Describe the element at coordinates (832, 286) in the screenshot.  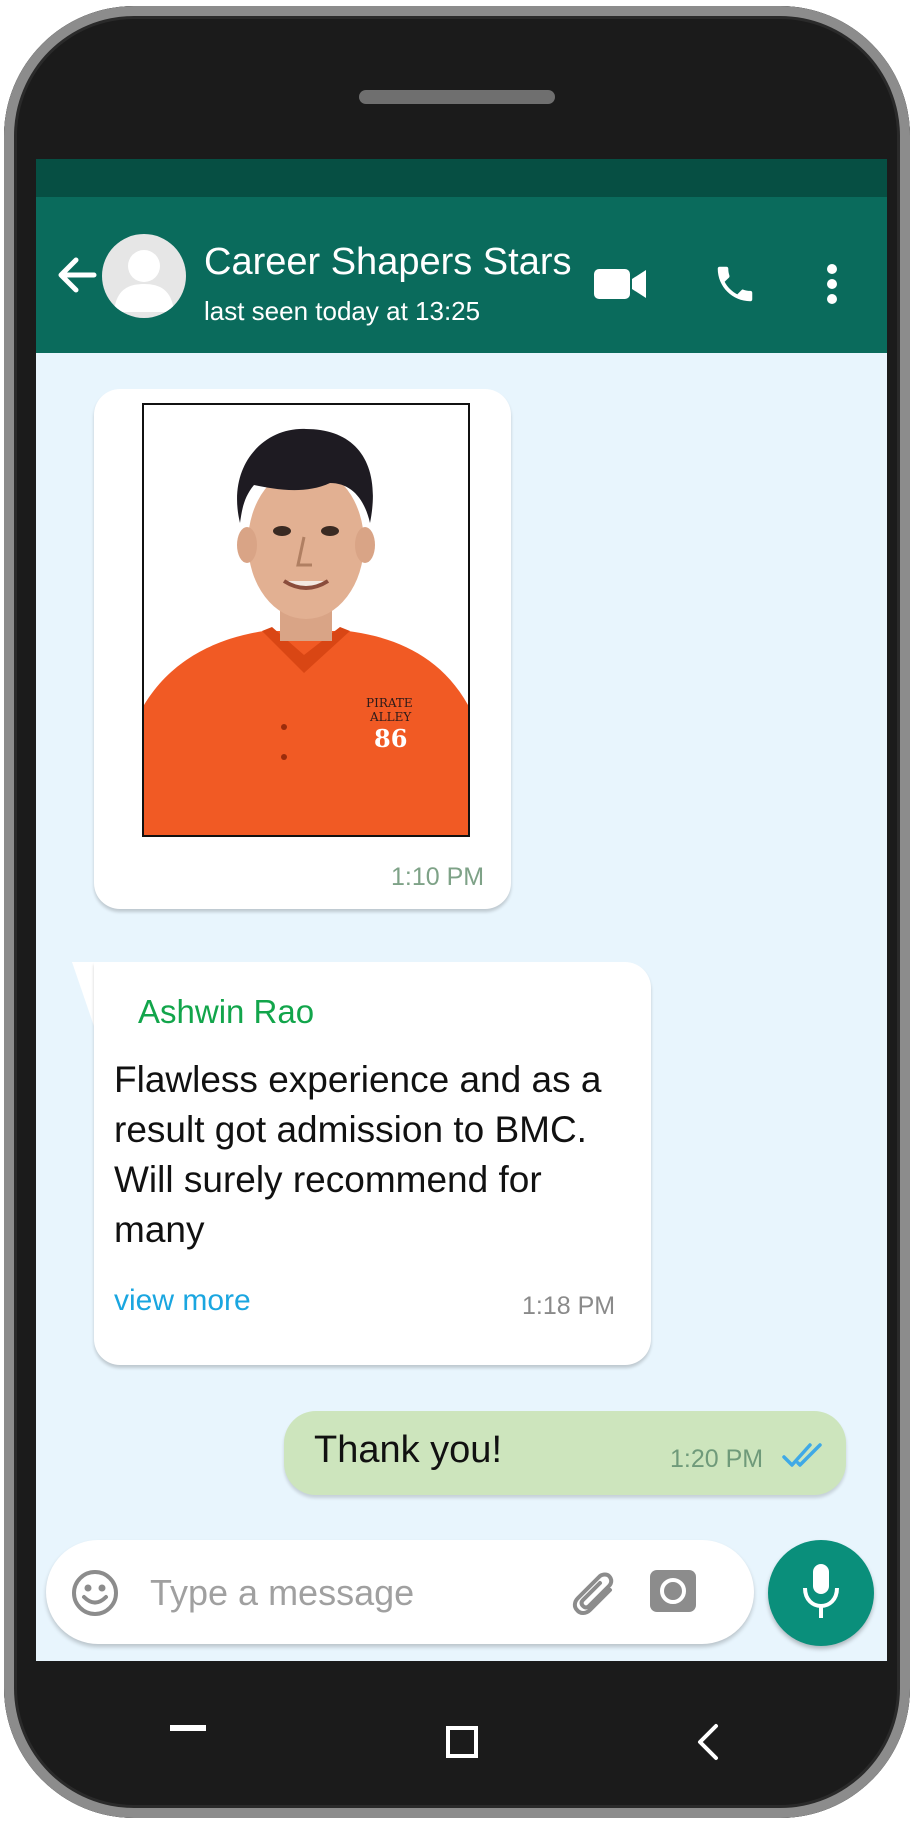
I see `more-options-icon` at that location.